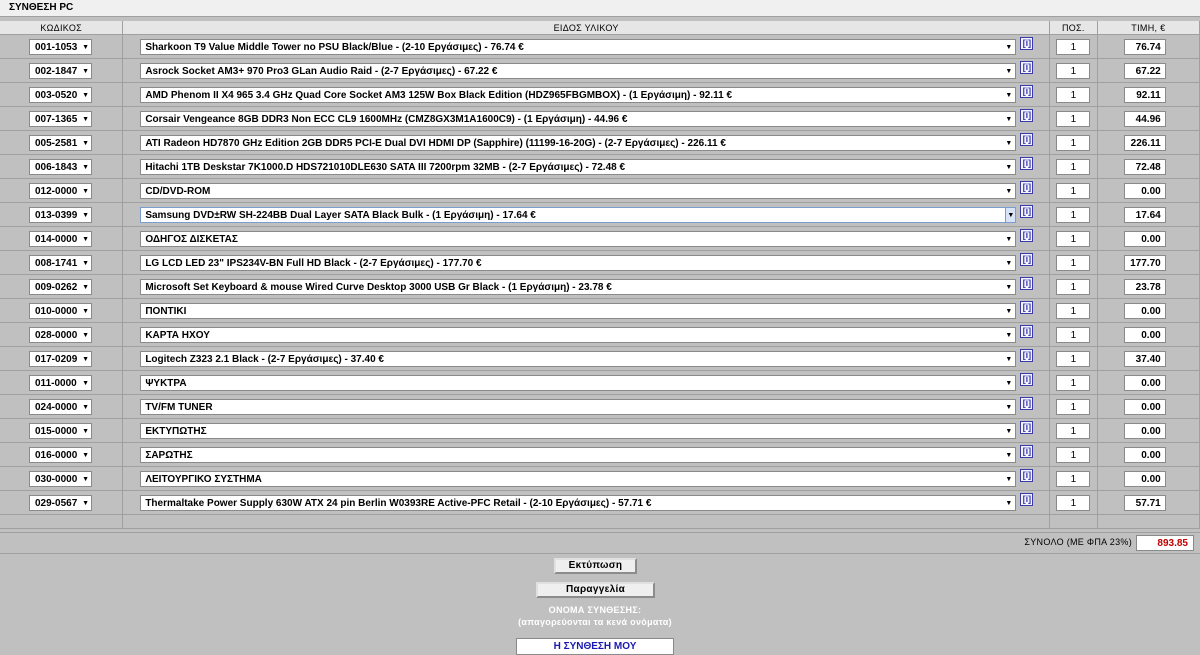 This screenshot has height=655, width=1200. I want to click on code-select: 003-0520 ▼, so click(60, 94).